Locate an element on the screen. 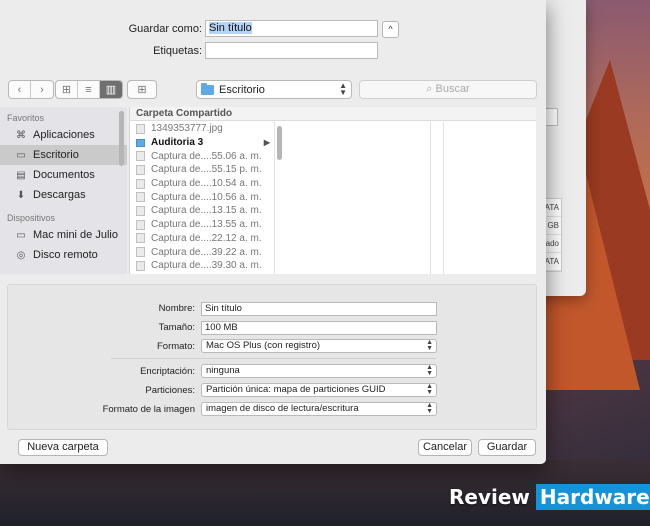 The width and height of the screenshot is (650, 526). file-name: 1349353777.jpg is located at coordinates (187, 129).